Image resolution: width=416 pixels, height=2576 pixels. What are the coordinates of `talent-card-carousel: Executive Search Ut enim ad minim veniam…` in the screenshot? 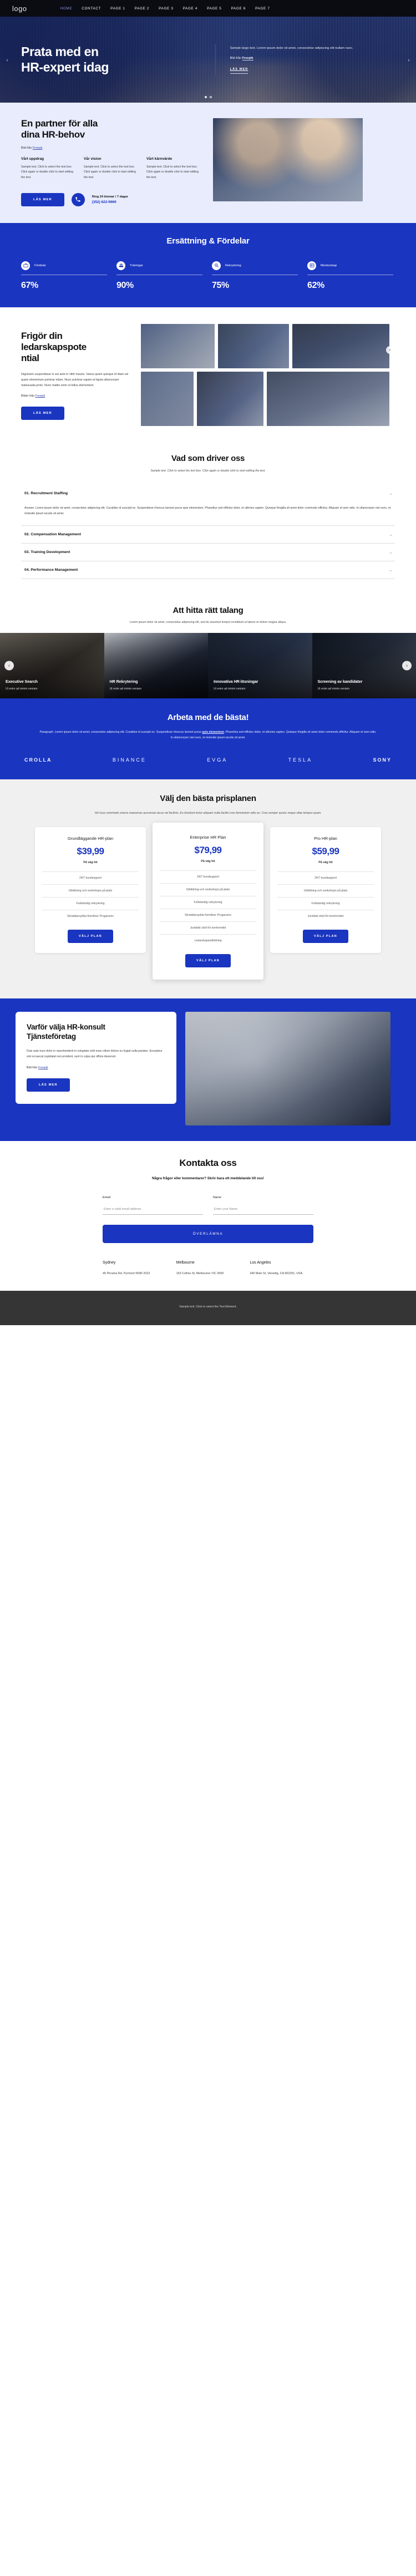 It's located at (208, 665).